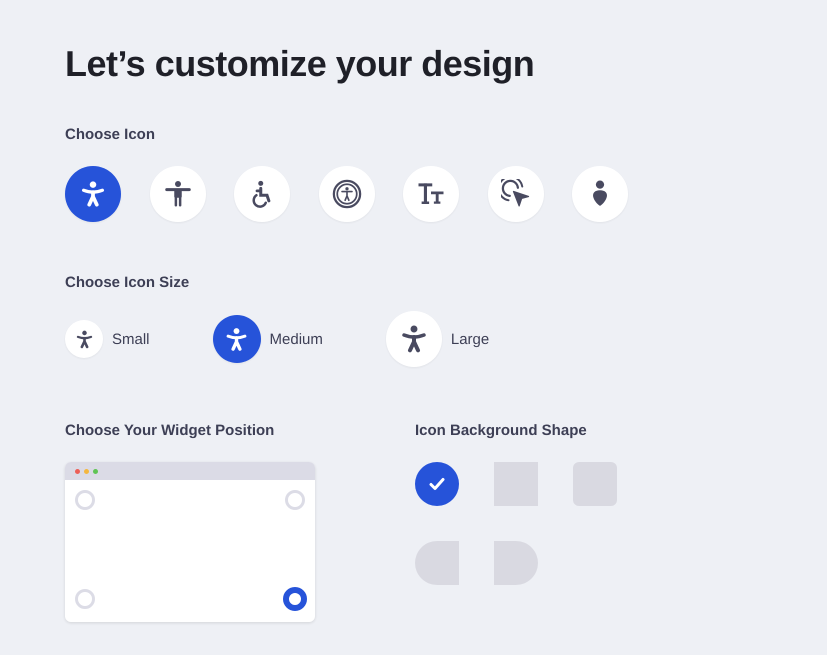 The image size is (827, 655). I want to click on size-label: Medium, so click(296, 339).